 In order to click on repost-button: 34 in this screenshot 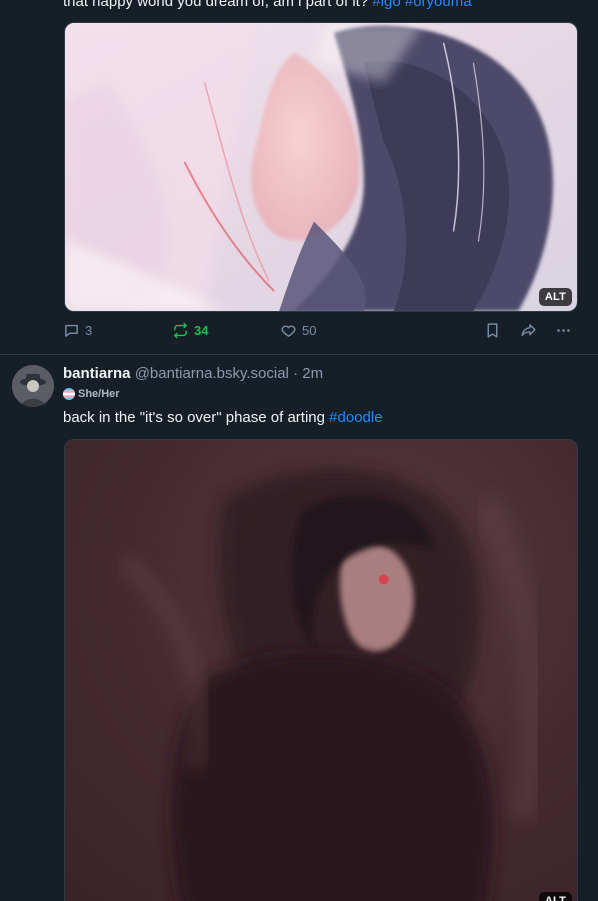, I will do `click(190, 330)`.